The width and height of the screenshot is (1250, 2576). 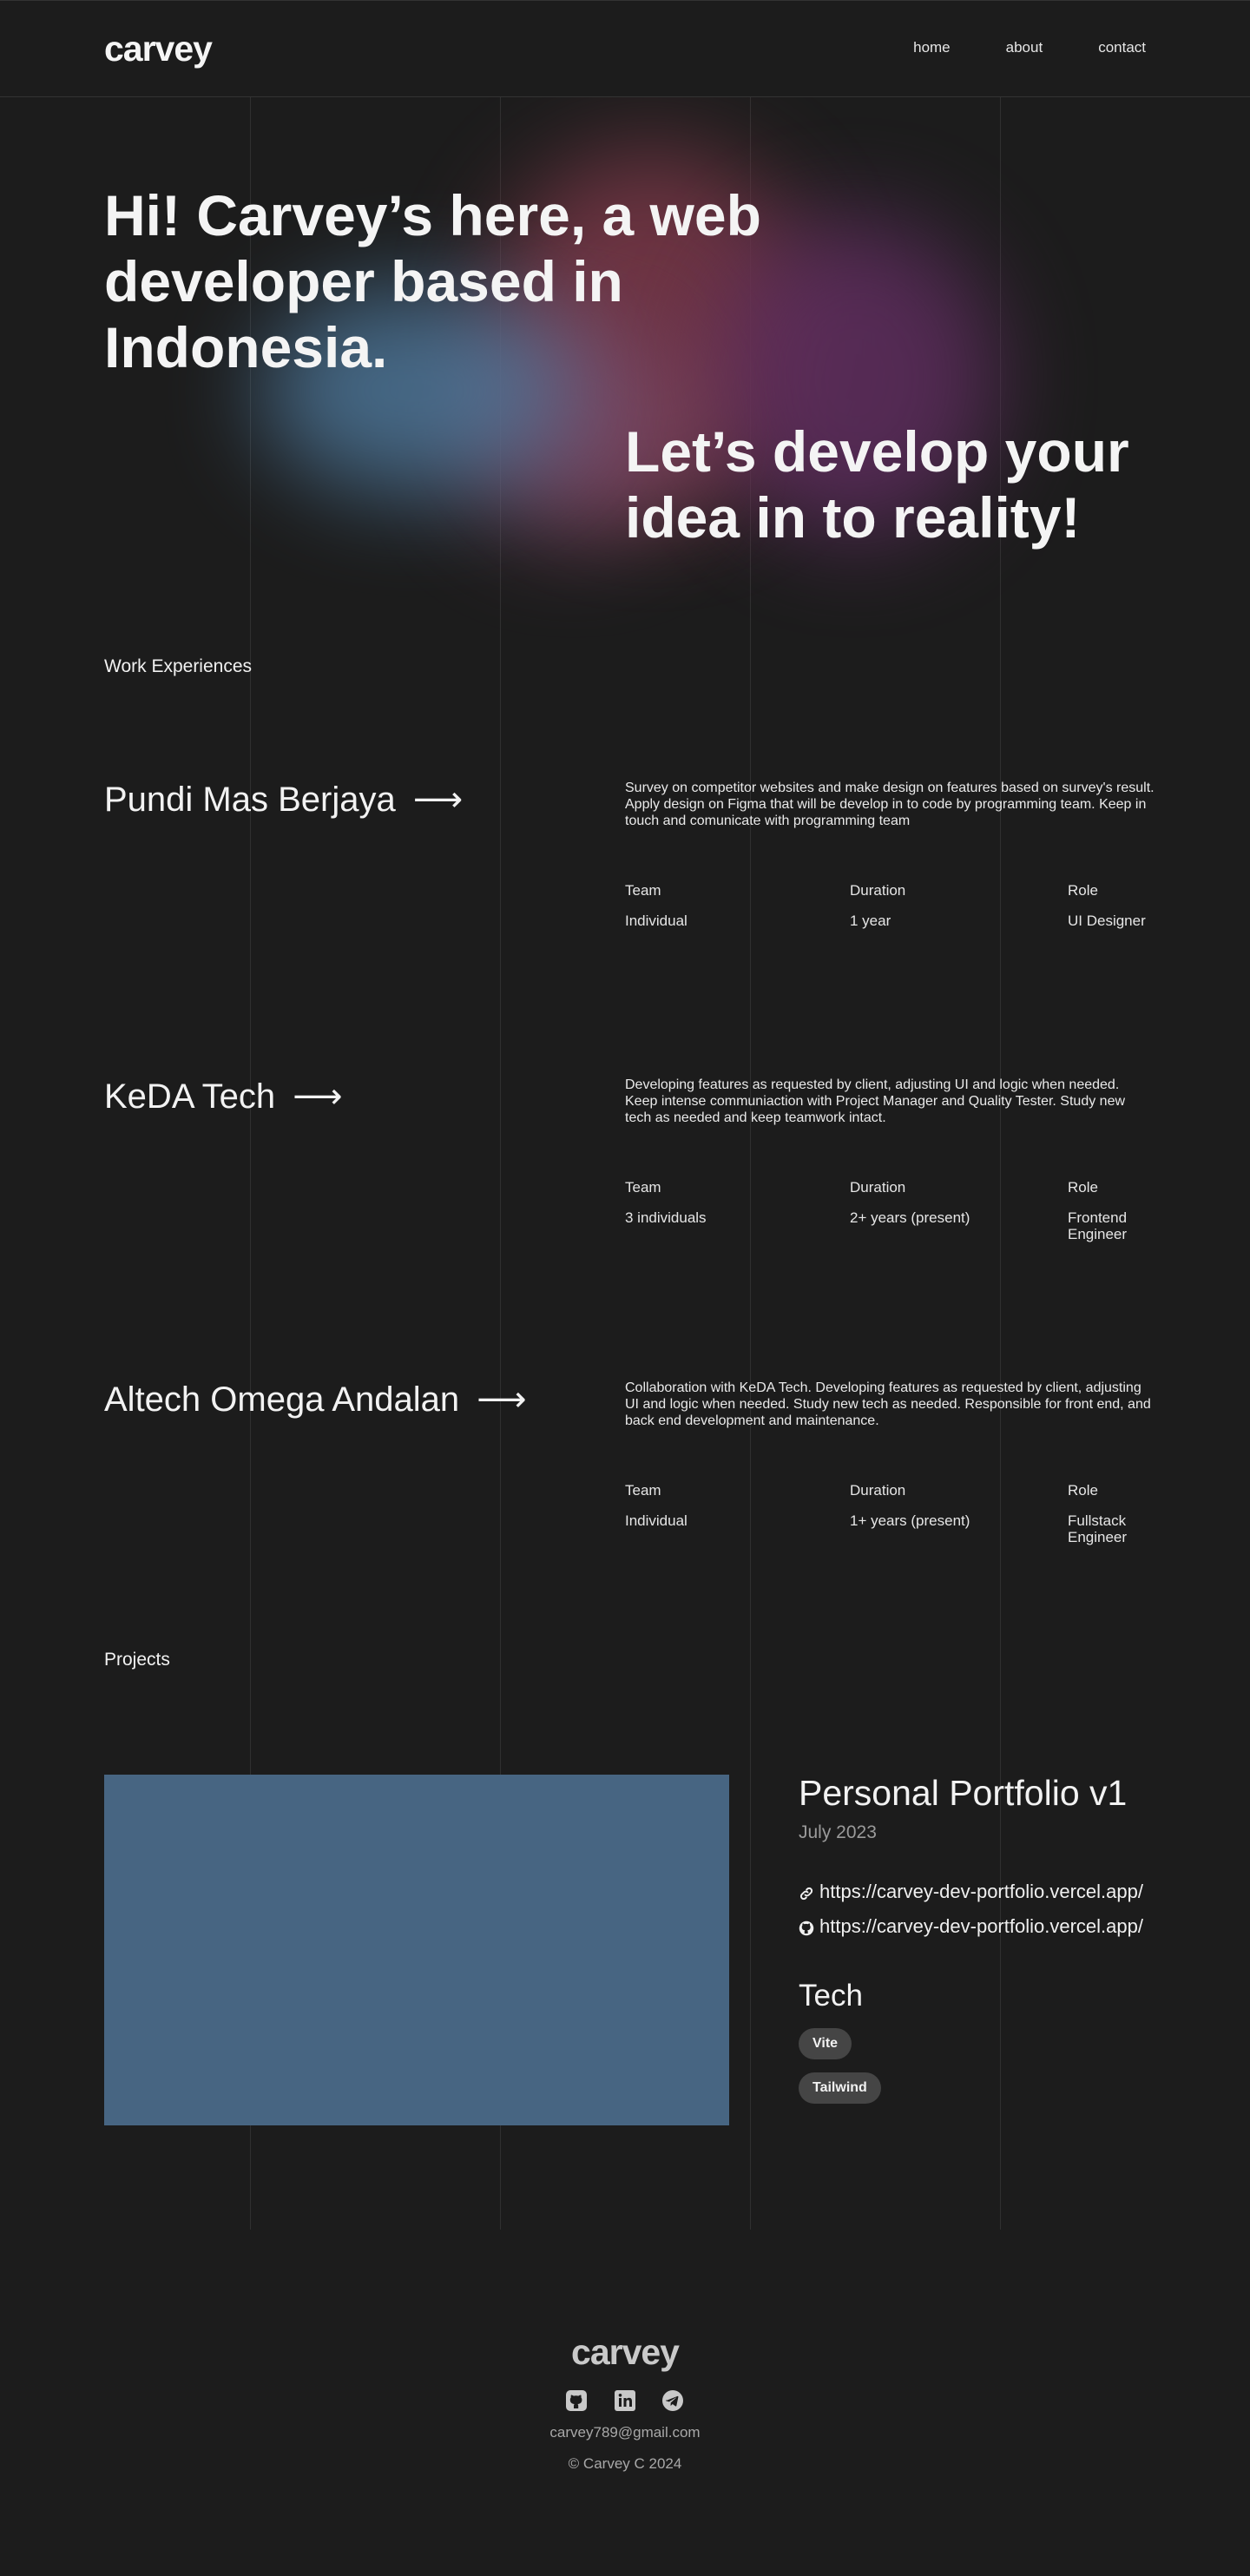 I want to click on project-repo-link: https://carvey-dev-portfolio.vercel.app/, so click(x=971, y=1926).